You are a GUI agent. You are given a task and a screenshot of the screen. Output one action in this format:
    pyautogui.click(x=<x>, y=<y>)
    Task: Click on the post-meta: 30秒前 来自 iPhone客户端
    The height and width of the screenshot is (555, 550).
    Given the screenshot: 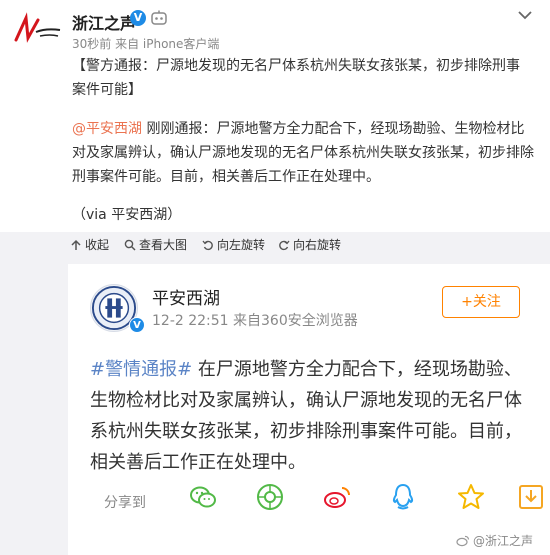 What is the action you would take?
    pyautogui.click(x=146, y=44)
    